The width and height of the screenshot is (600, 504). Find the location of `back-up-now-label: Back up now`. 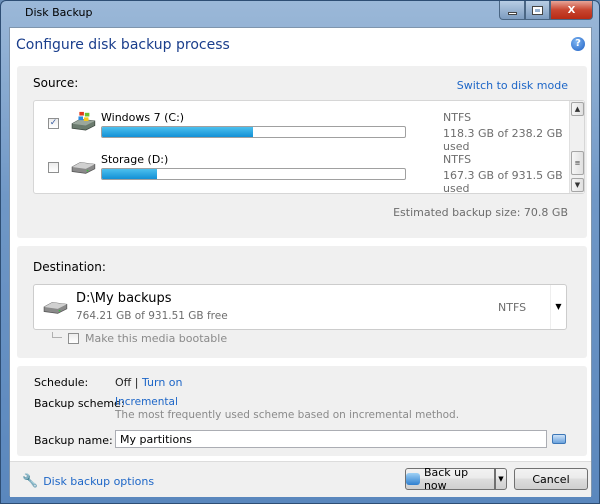

back-up-now-label: Back up now is located at coordinates (446, 479).